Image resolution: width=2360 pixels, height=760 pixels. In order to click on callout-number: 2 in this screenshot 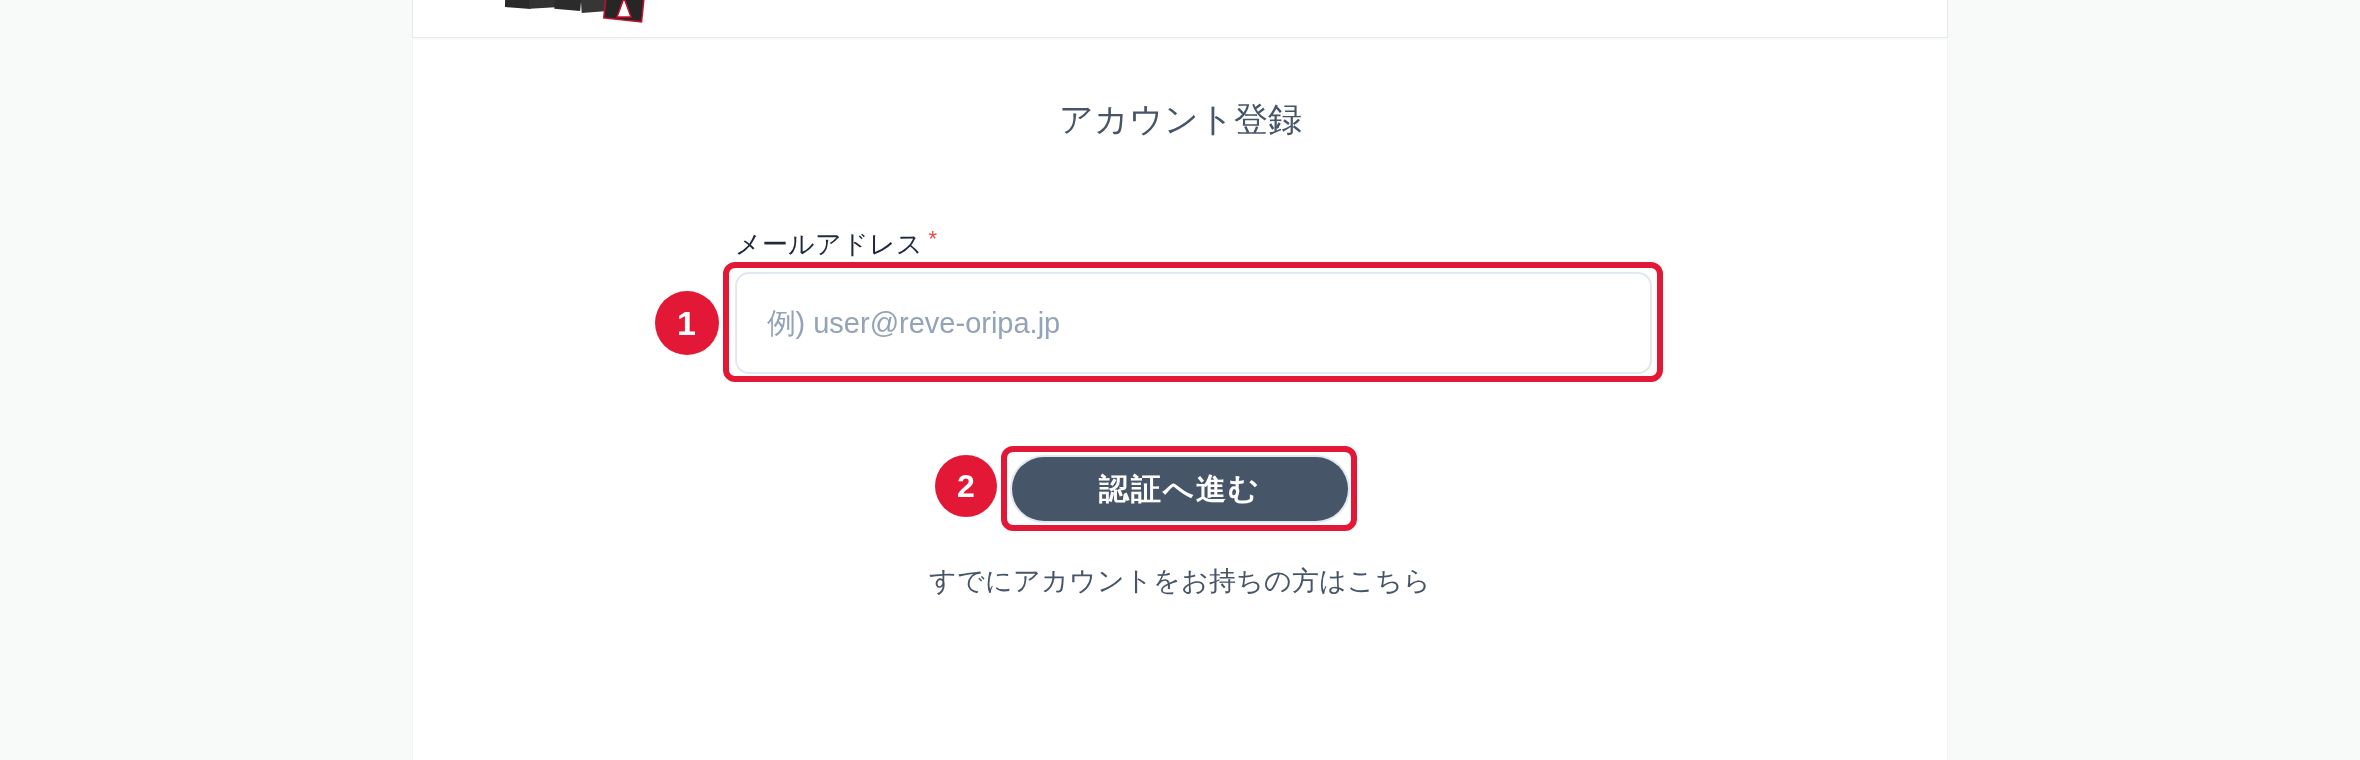, I will do `click(966, 486)`.